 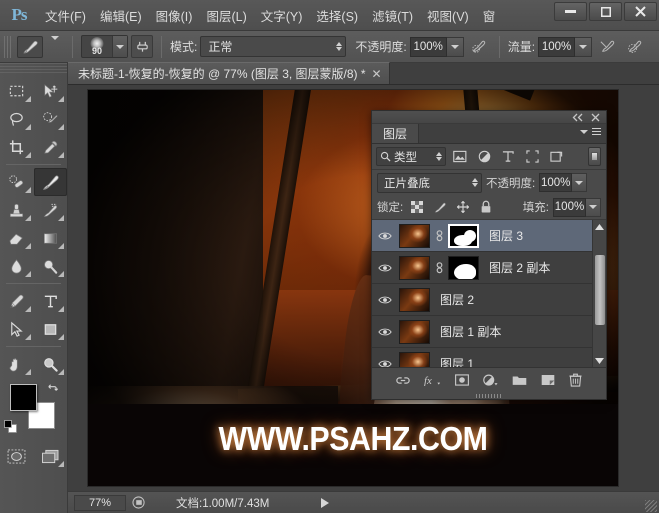 What do you see at coordinates (17, 266) in the screenshot?
I see `blur-tool` at bounding box center [17, 266].